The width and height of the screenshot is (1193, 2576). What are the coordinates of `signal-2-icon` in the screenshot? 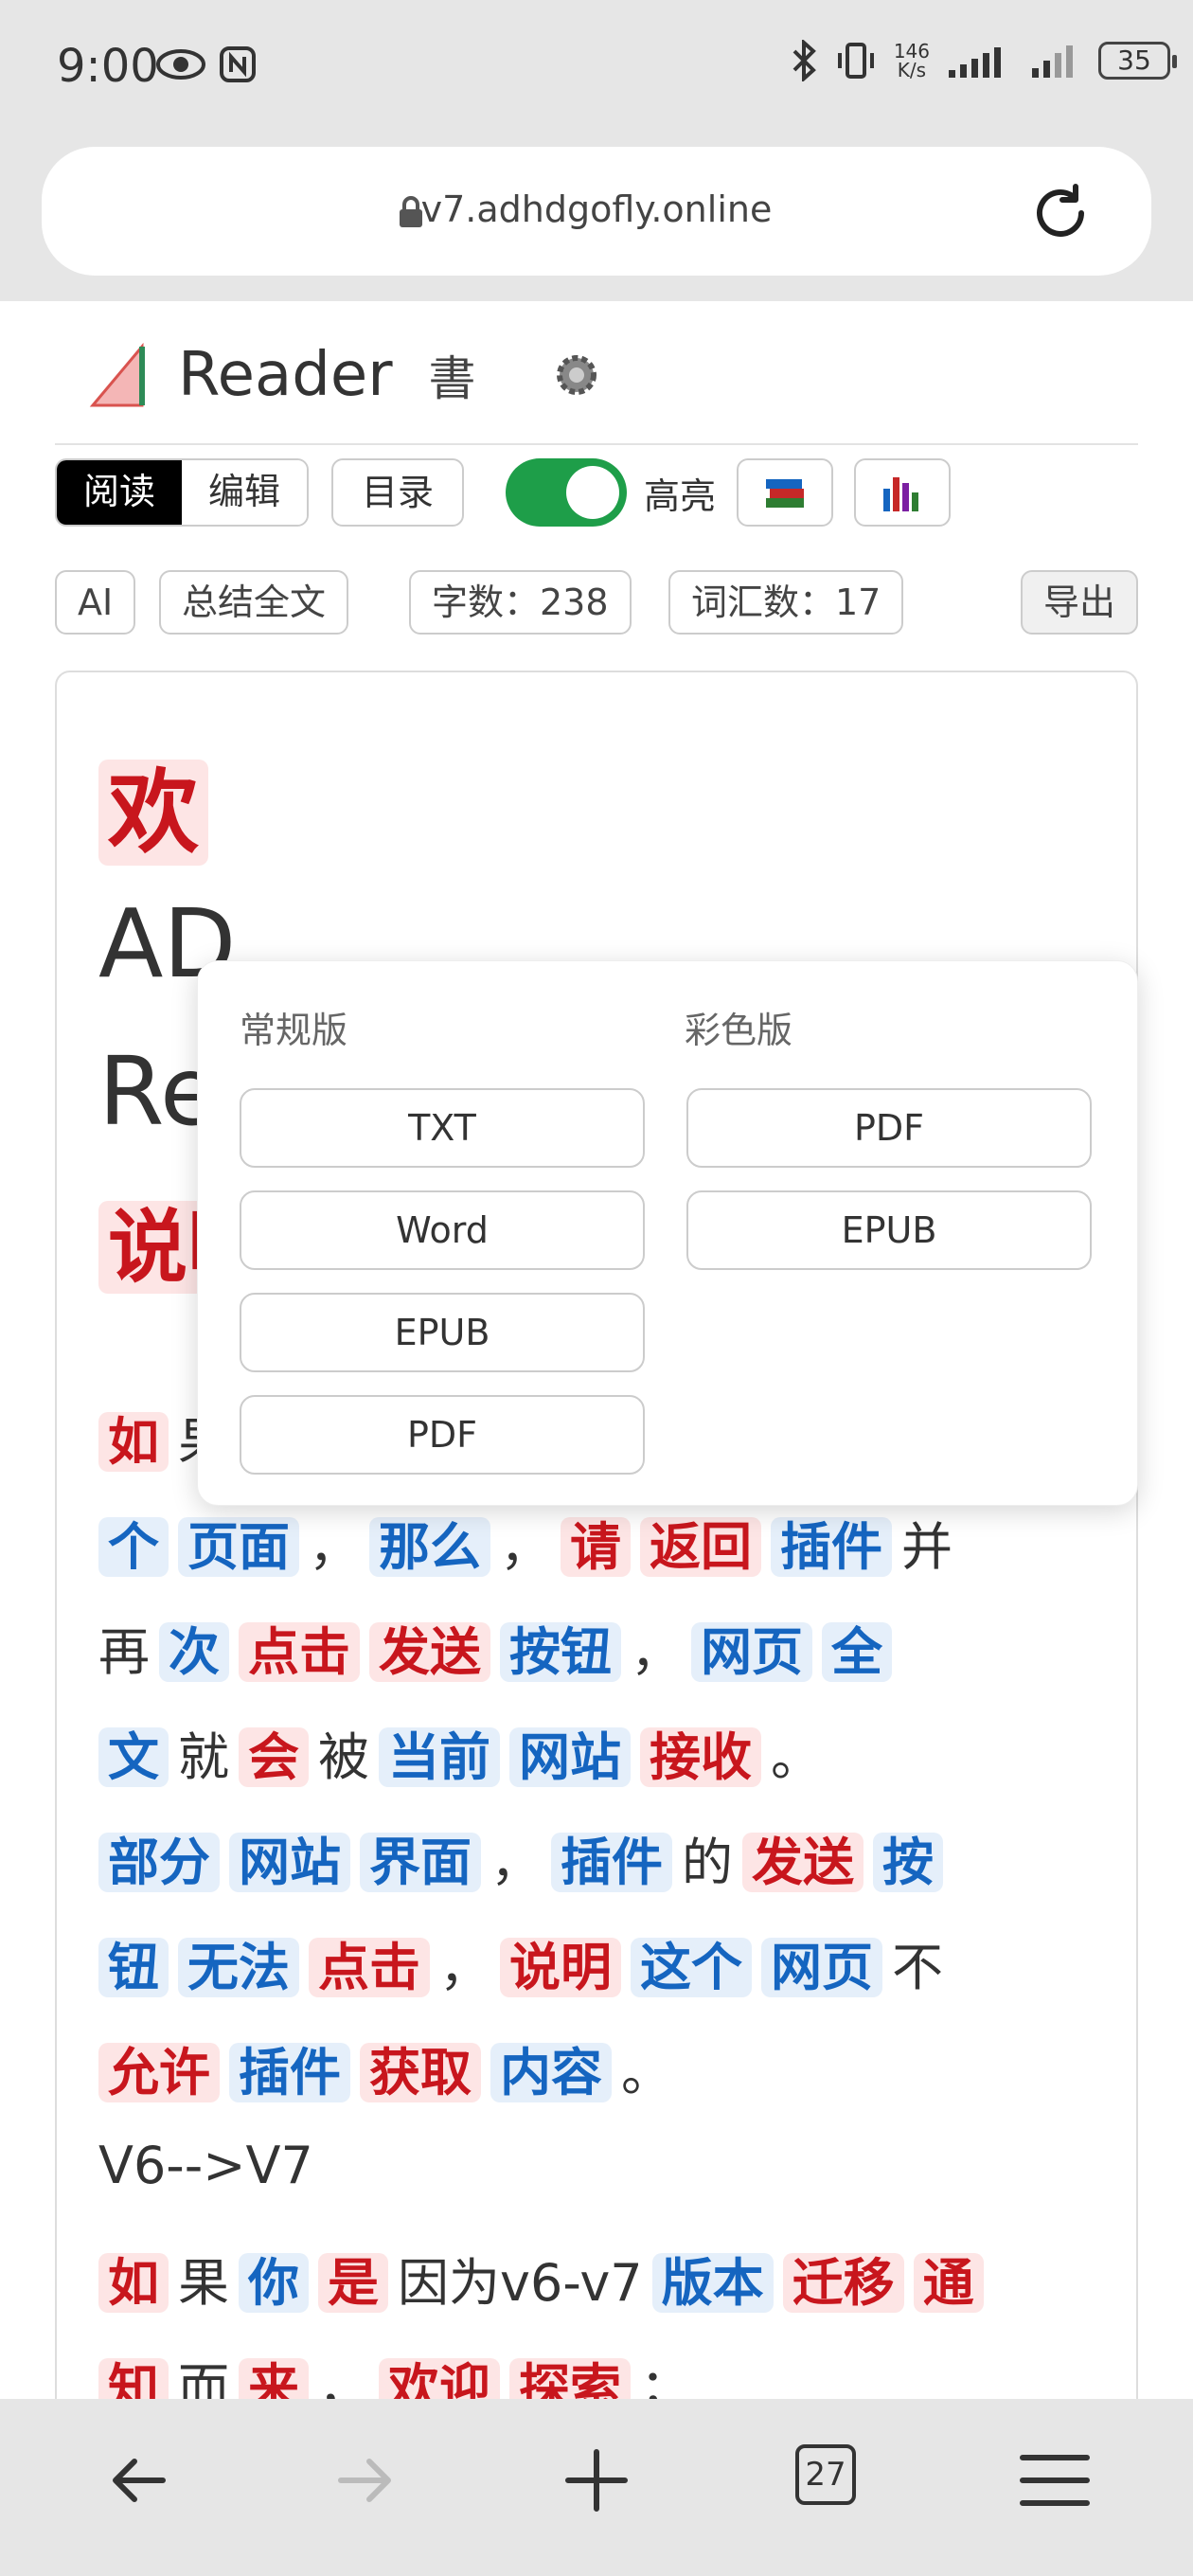 It's located at (1052, 61).